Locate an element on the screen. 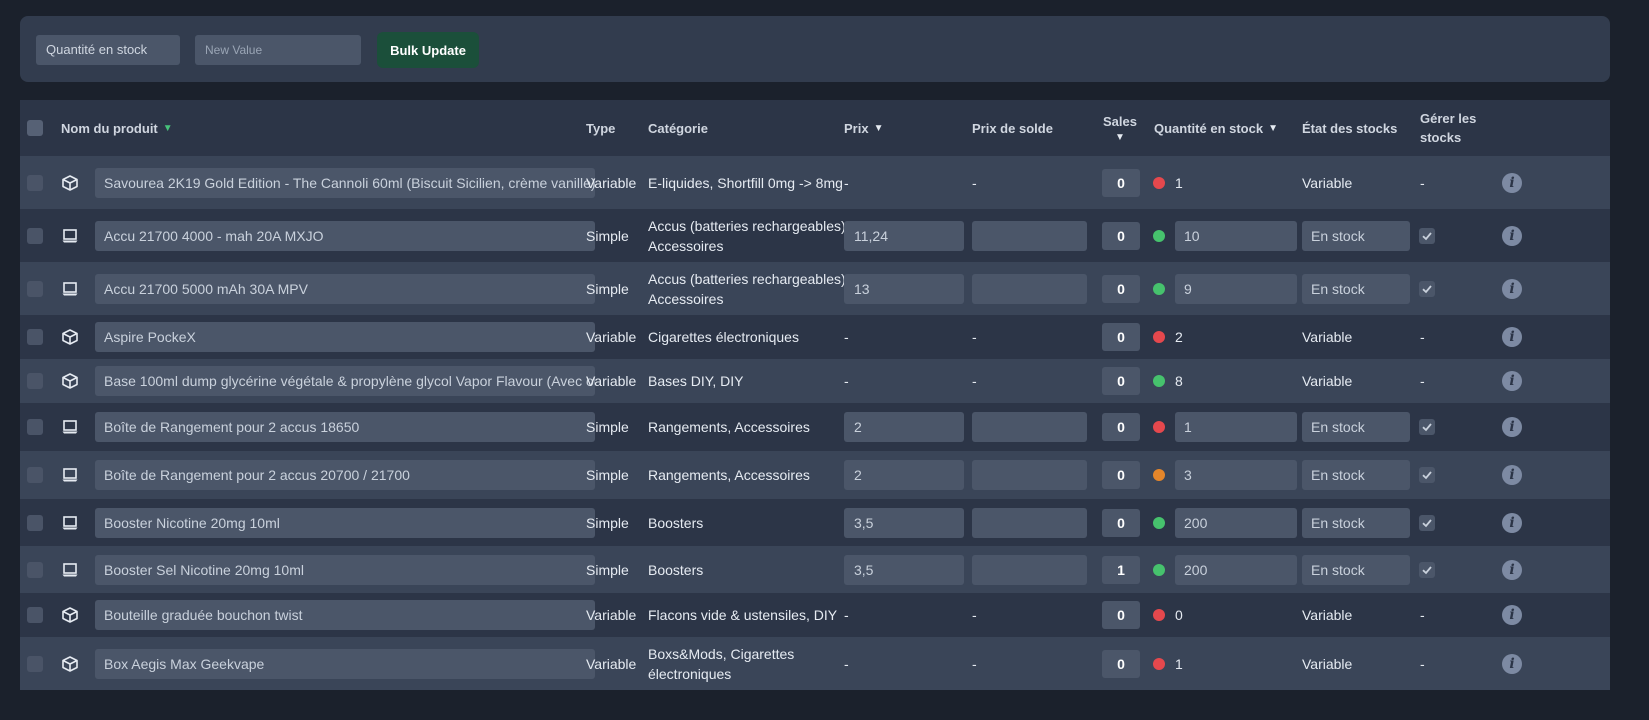 The width and height of the screenshot is (1649, 720). price-input: 13 is located at coordinates (904, 288).